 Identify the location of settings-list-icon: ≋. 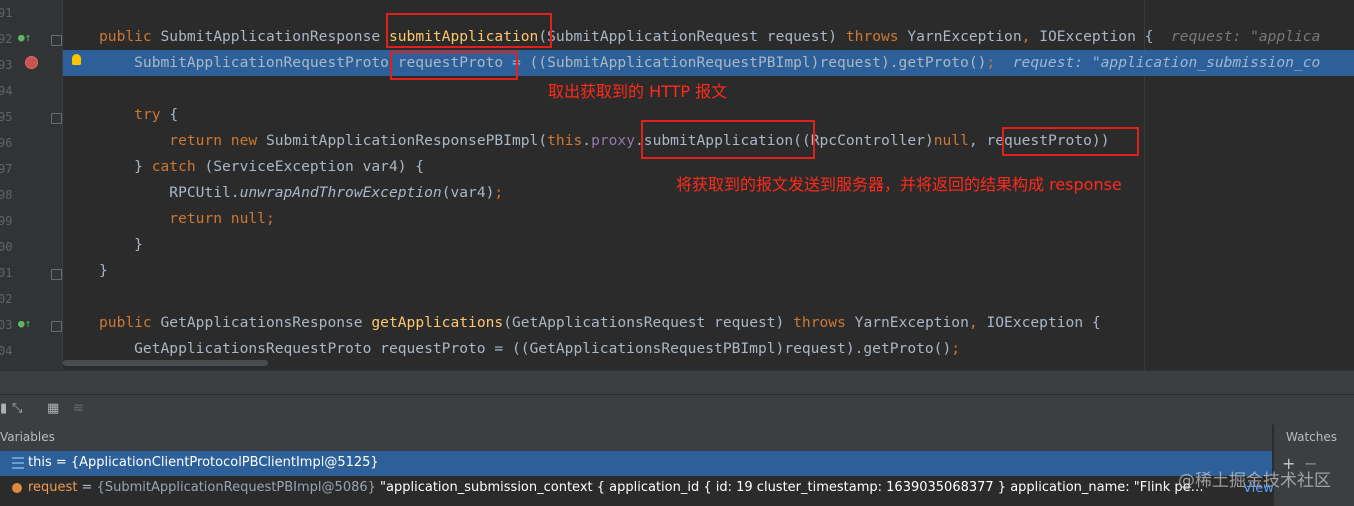
(78, 408).